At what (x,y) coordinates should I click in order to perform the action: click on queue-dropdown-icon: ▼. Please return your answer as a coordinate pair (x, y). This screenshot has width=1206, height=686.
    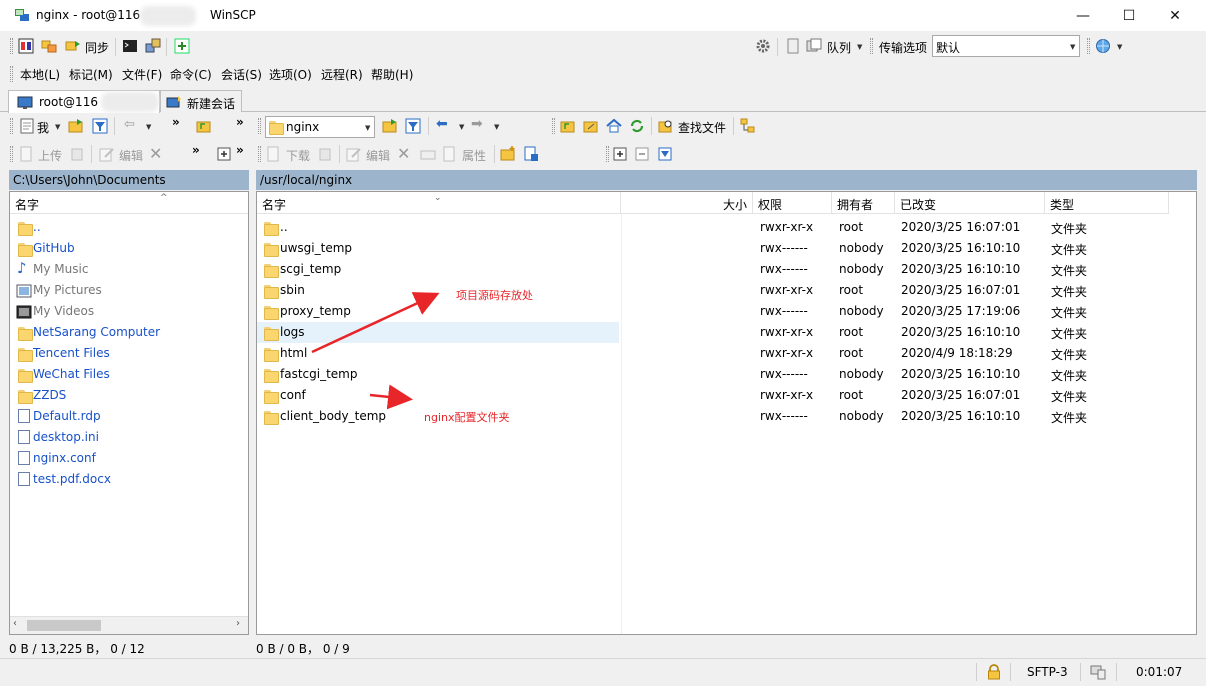
    Looking at the image, I should click on (859, 47).